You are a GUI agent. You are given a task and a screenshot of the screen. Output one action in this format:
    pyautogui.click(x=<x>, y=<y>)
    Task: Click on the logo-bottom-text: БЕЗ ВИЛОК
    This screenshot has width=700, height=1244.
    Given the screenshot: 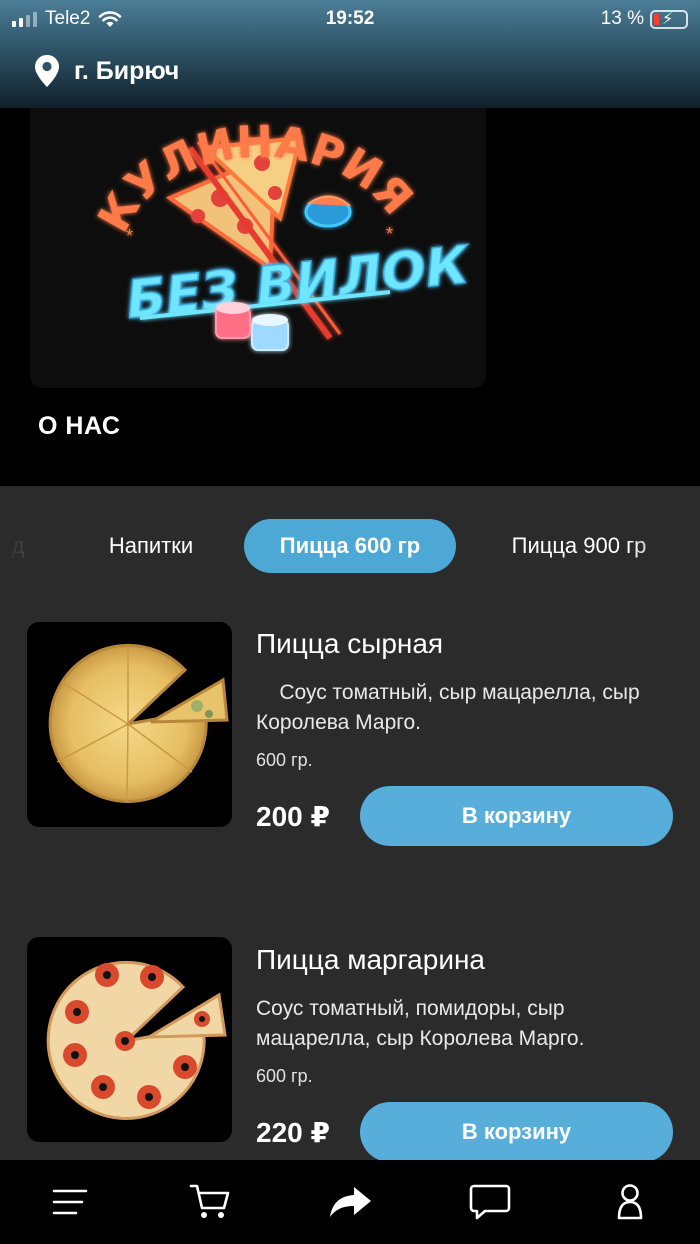 What is the action you would take?
    pyautogui.click(x=298, y=283)
    